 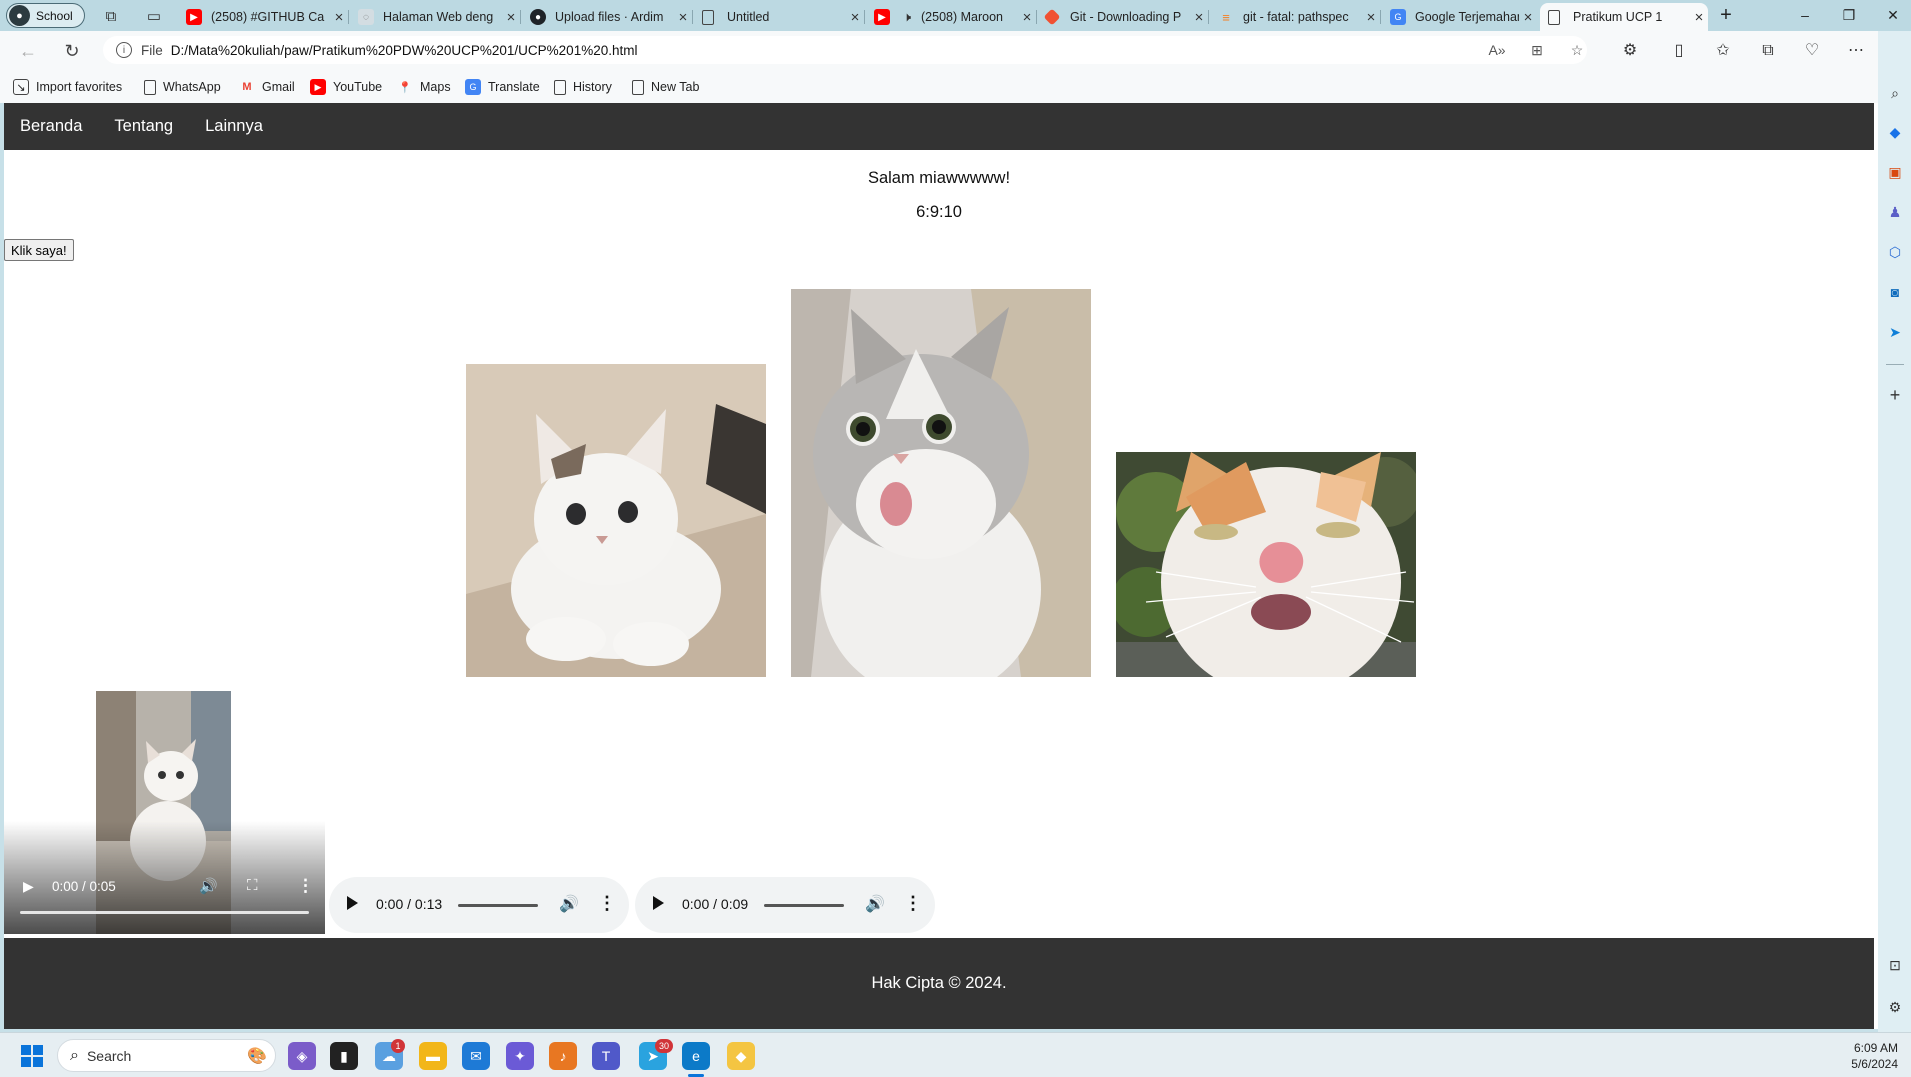 What do you see at coordinates (433, 1056) in the screenshot?
I see `file-explorer-icon: ▬` at bounding box center [433, 1056].